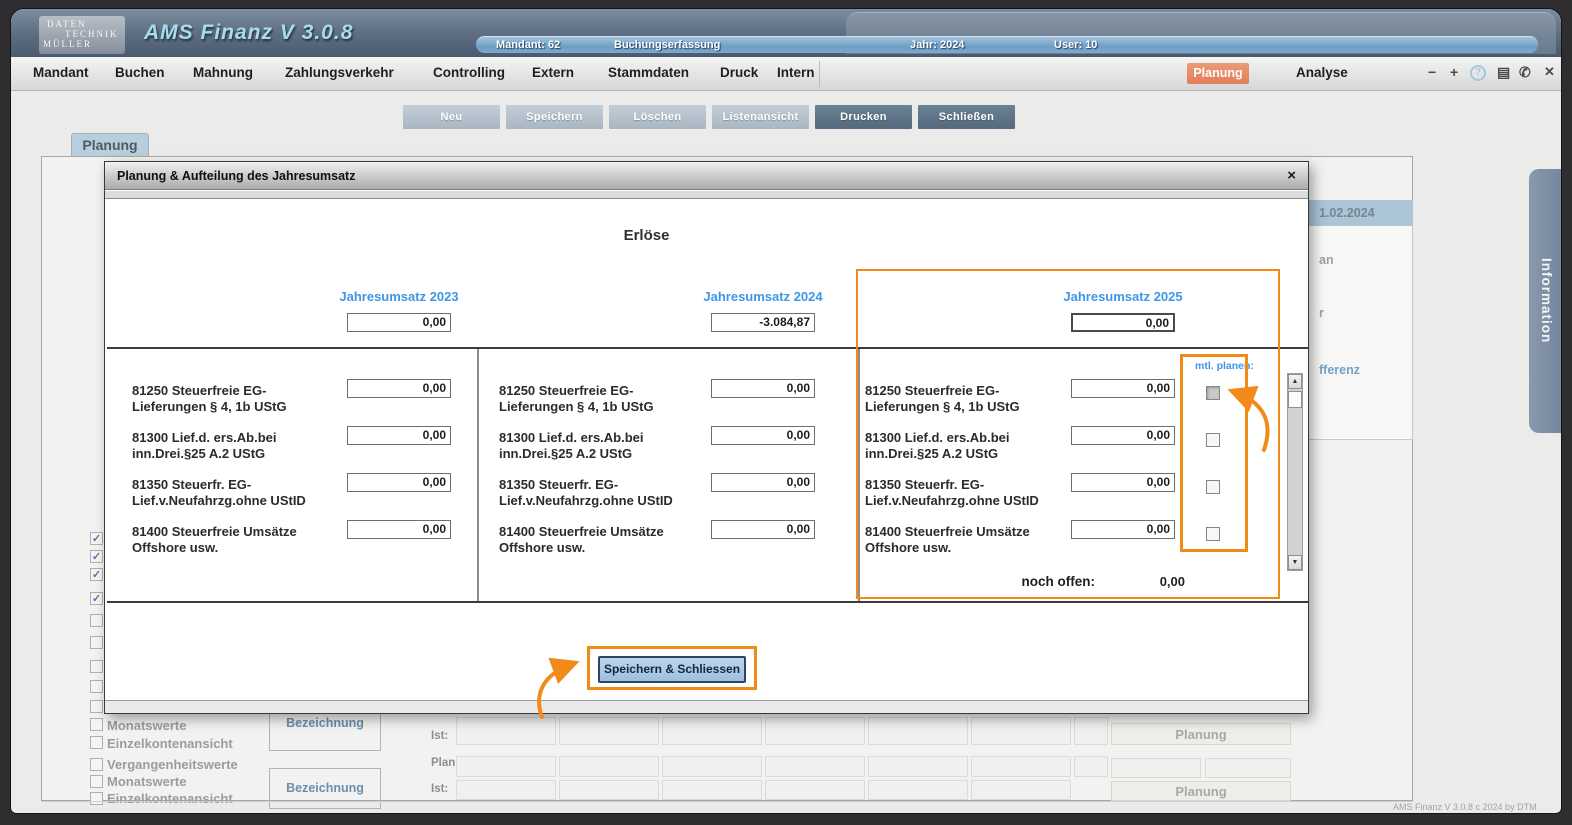  Describe the element at coordinates (1123, 435) in the screenshot. I see `value-2025-81300: 0,00` at that location.